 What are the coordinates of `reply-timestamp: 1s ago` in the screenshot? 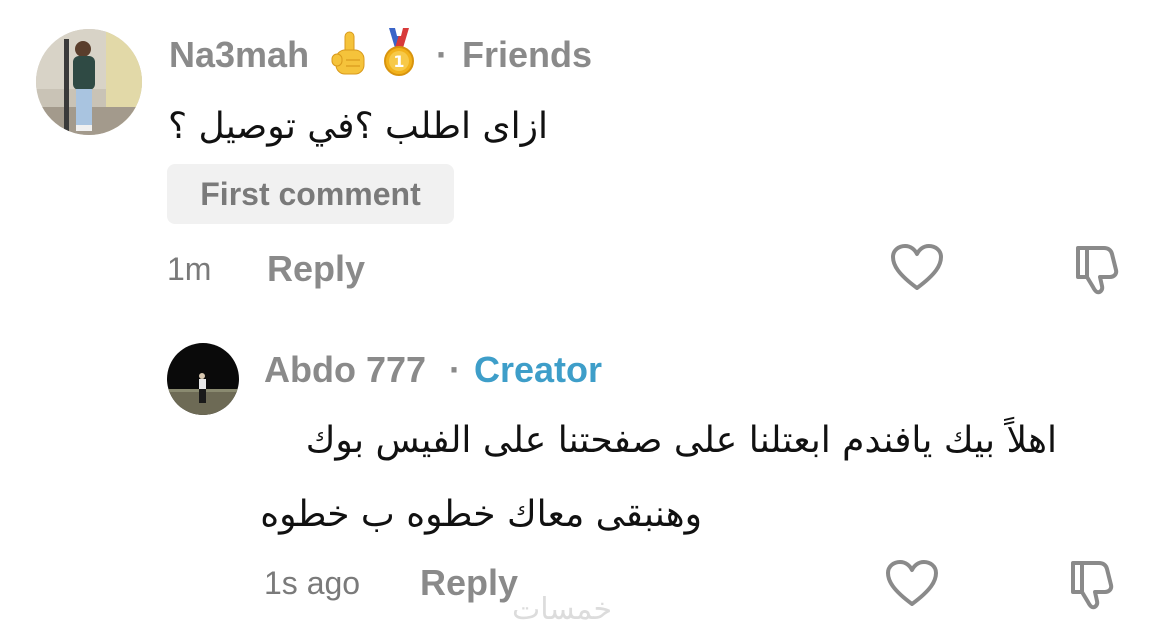 It's located at (312, 583).